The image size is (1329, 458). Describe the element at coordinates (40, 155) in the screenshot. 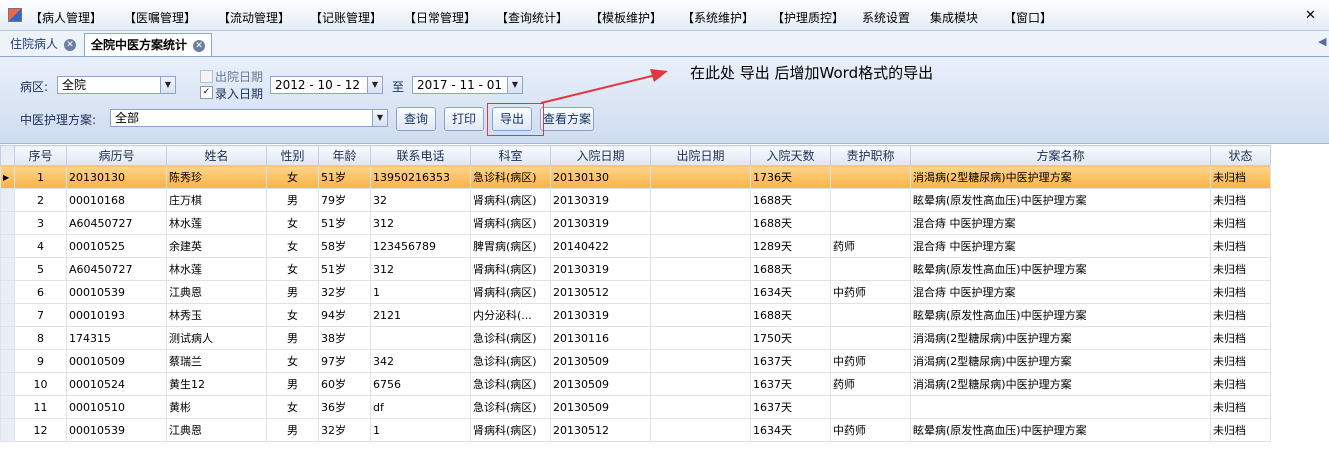

I see `col-header-index: 序号` at that location.